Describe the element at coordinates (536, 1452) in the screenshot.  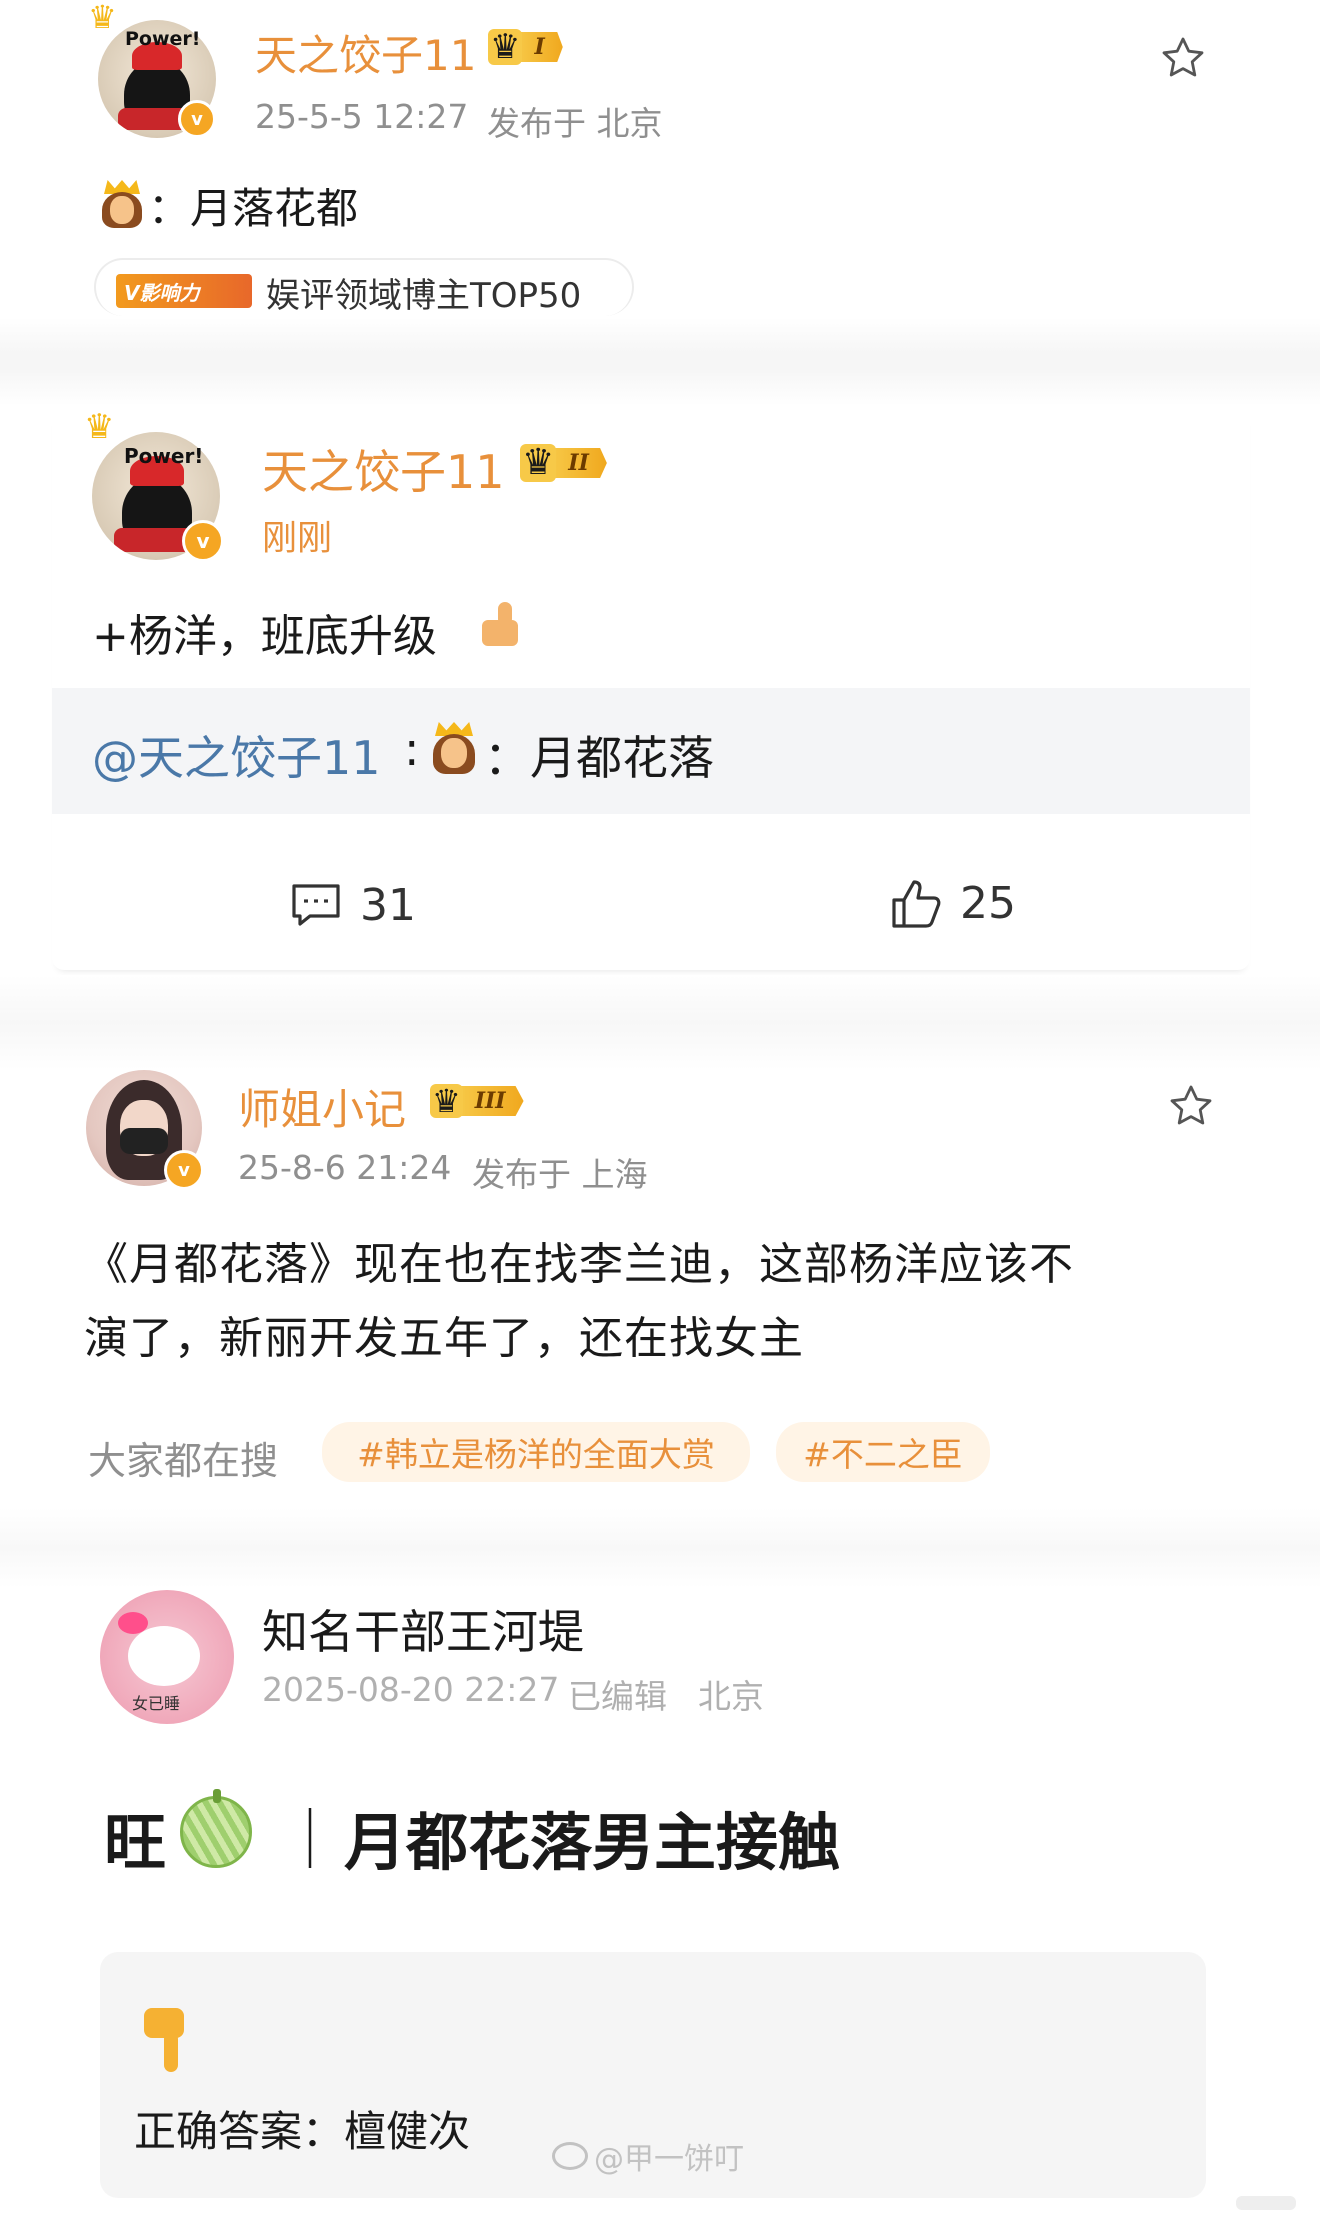
I see `hashtag-chip: #韩立是杨洋的全面大赏` at that location.